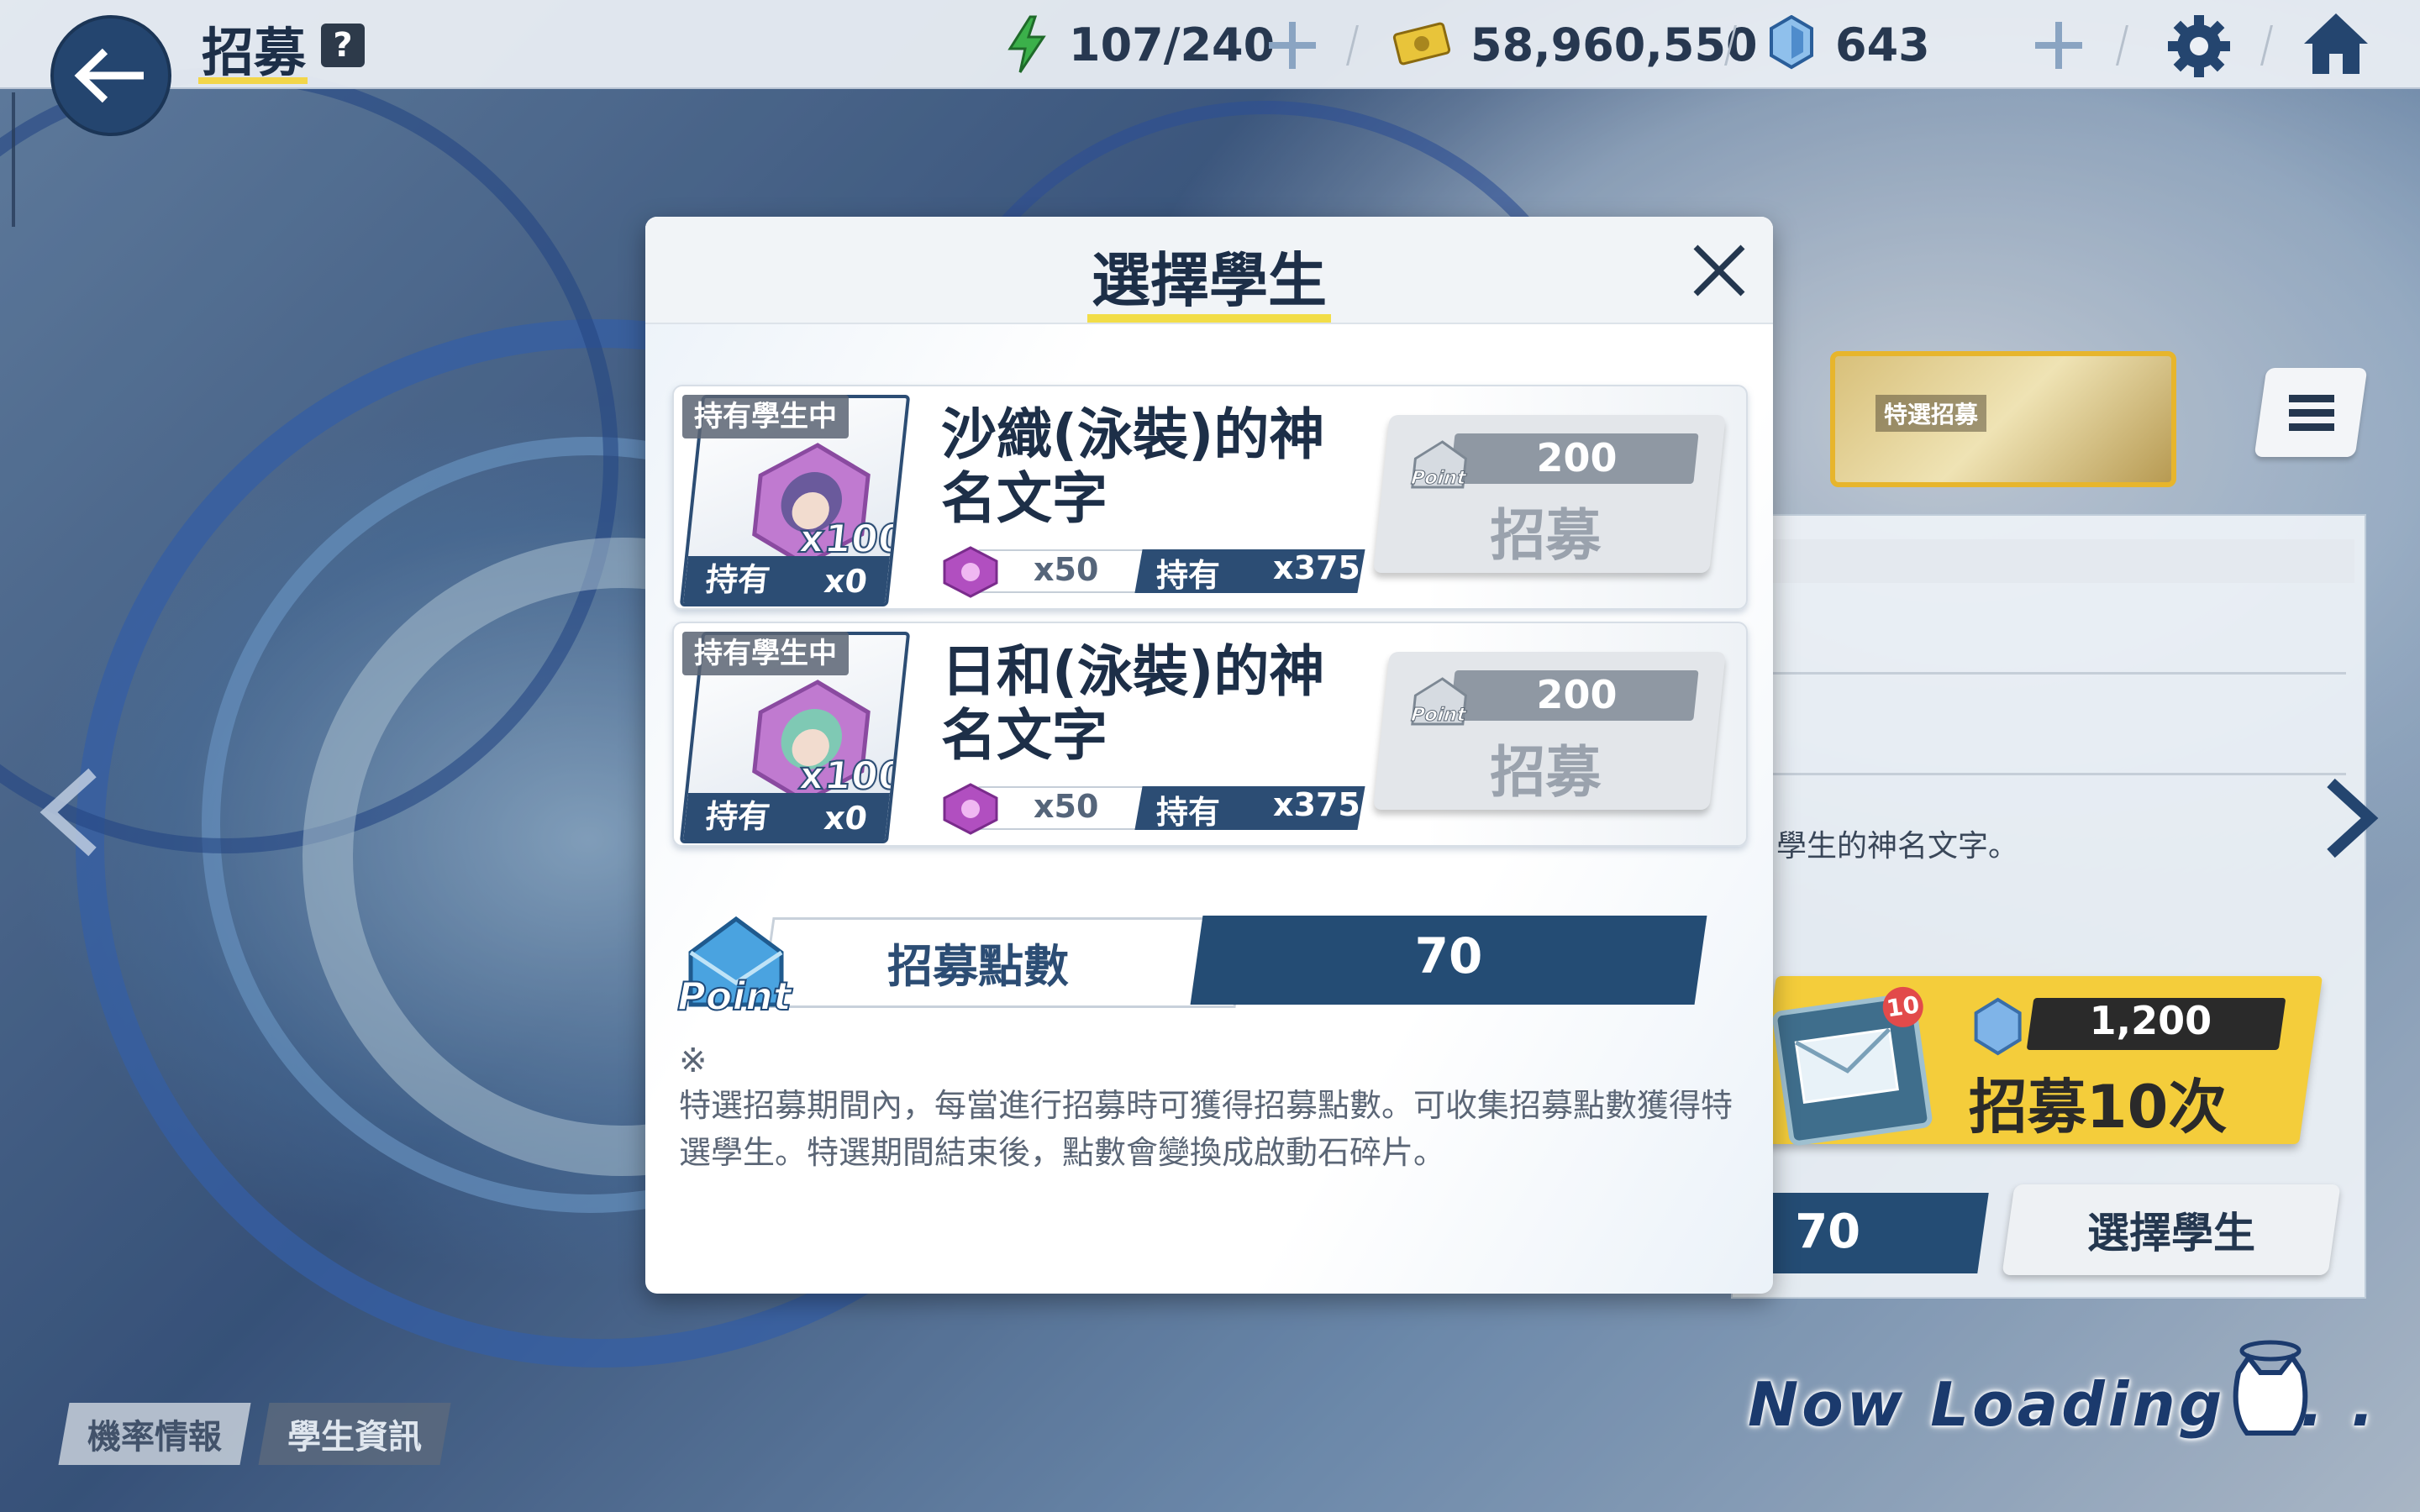  Describe the element at coordinates (255, 52) in the screenshot. I see `page-title: 招募` at that location.